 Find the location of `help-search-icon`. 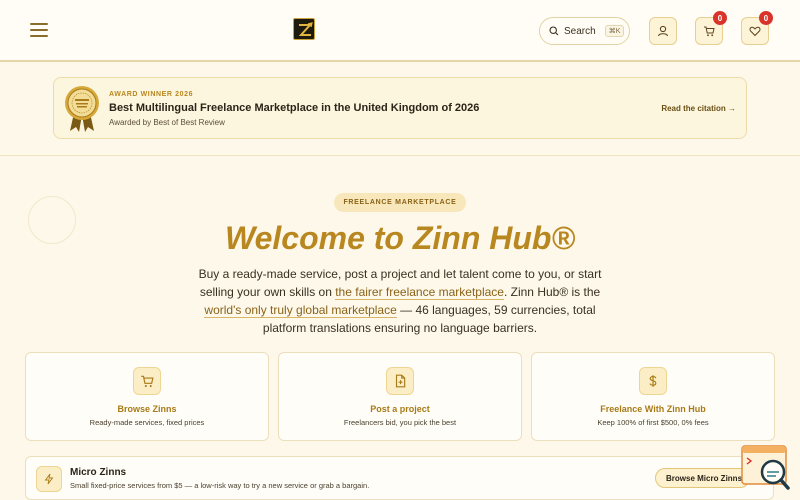

help-search-icon is located at coordinates (765, 467).